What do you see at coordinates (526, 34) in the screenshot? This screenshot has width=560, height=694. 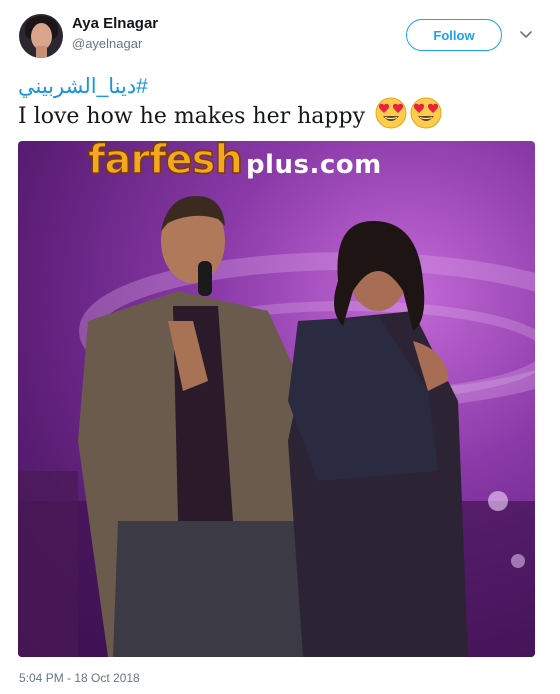 I see `chevron-down-icon` at bounding box center [526, 34].